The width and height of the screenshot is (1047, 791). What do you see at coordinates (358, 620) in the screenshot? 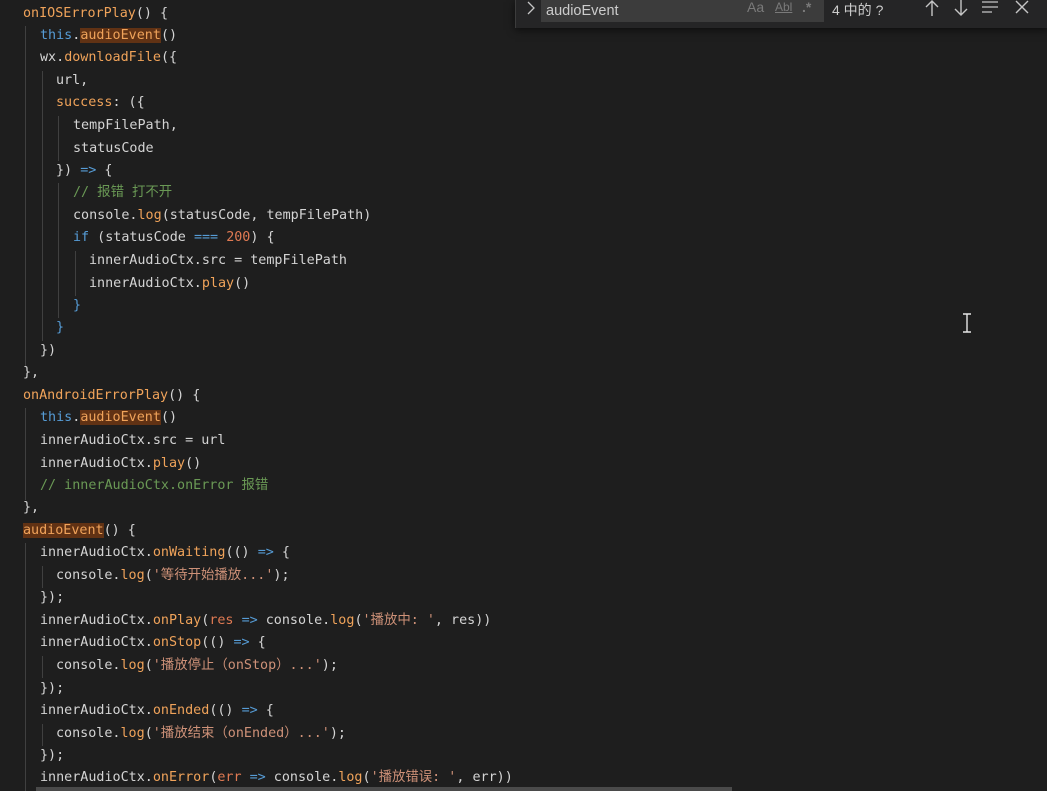
I see `code-token: (` at bounding box center [358, 620].